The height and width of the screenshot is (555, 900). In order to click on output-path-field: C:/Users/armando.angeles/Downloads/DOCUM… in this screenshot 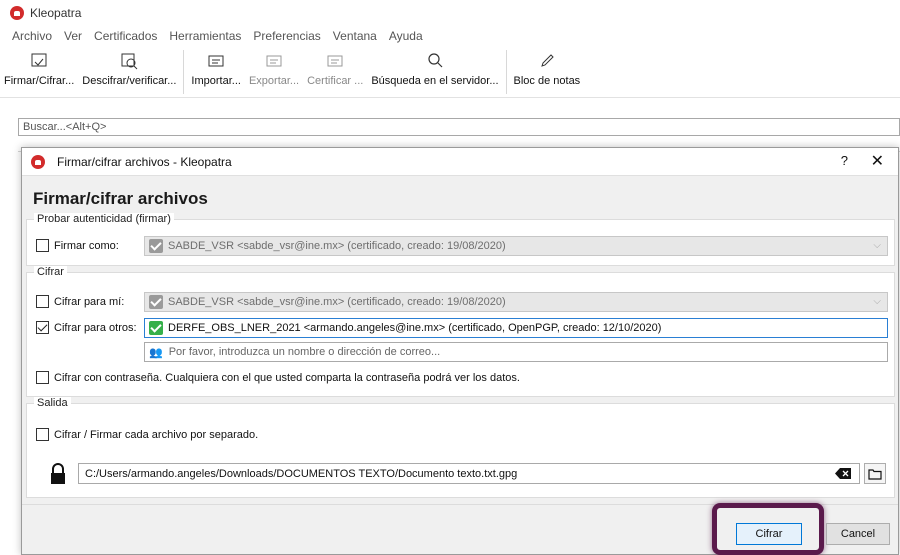, I will do `click(469, 473)`.